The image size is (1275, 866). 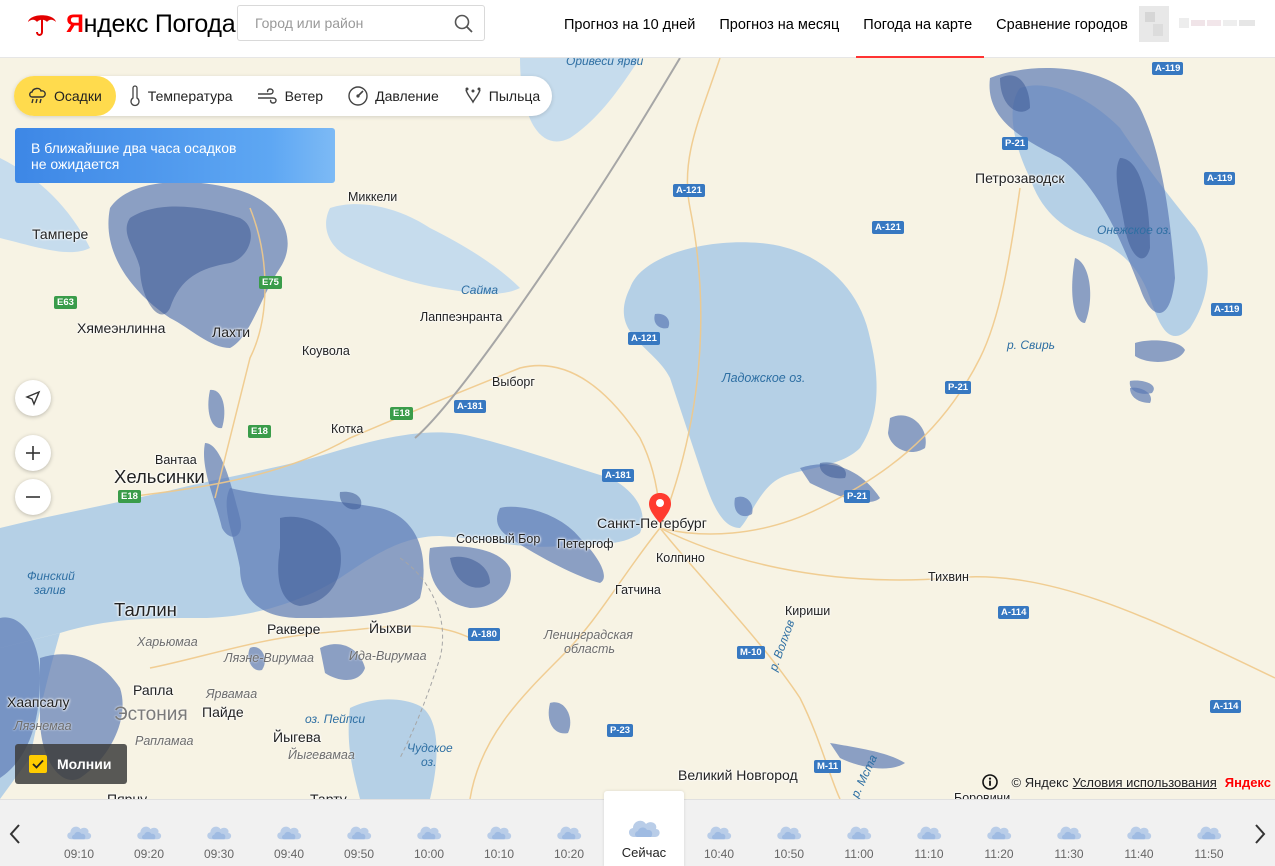 What do you see at coordinates (328, 795) in the screenshot?
I see `city-label: Тарту` at bounding box center [328, 795].